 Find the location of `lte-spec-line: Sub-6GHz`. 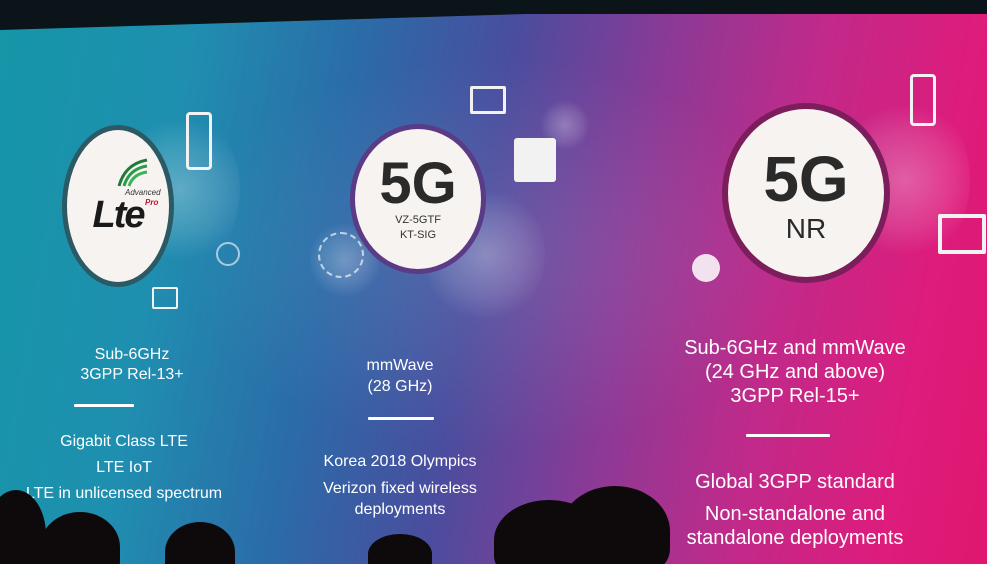

lte-spec-line: Sub-6GHz is located at coordinates (132, 354).